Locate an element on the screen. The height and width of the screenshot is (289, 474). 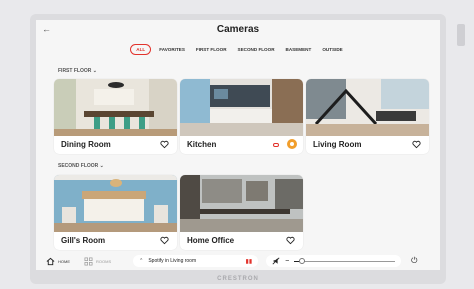
camera-name: Gill's Room is located at coordinates (83, 240).